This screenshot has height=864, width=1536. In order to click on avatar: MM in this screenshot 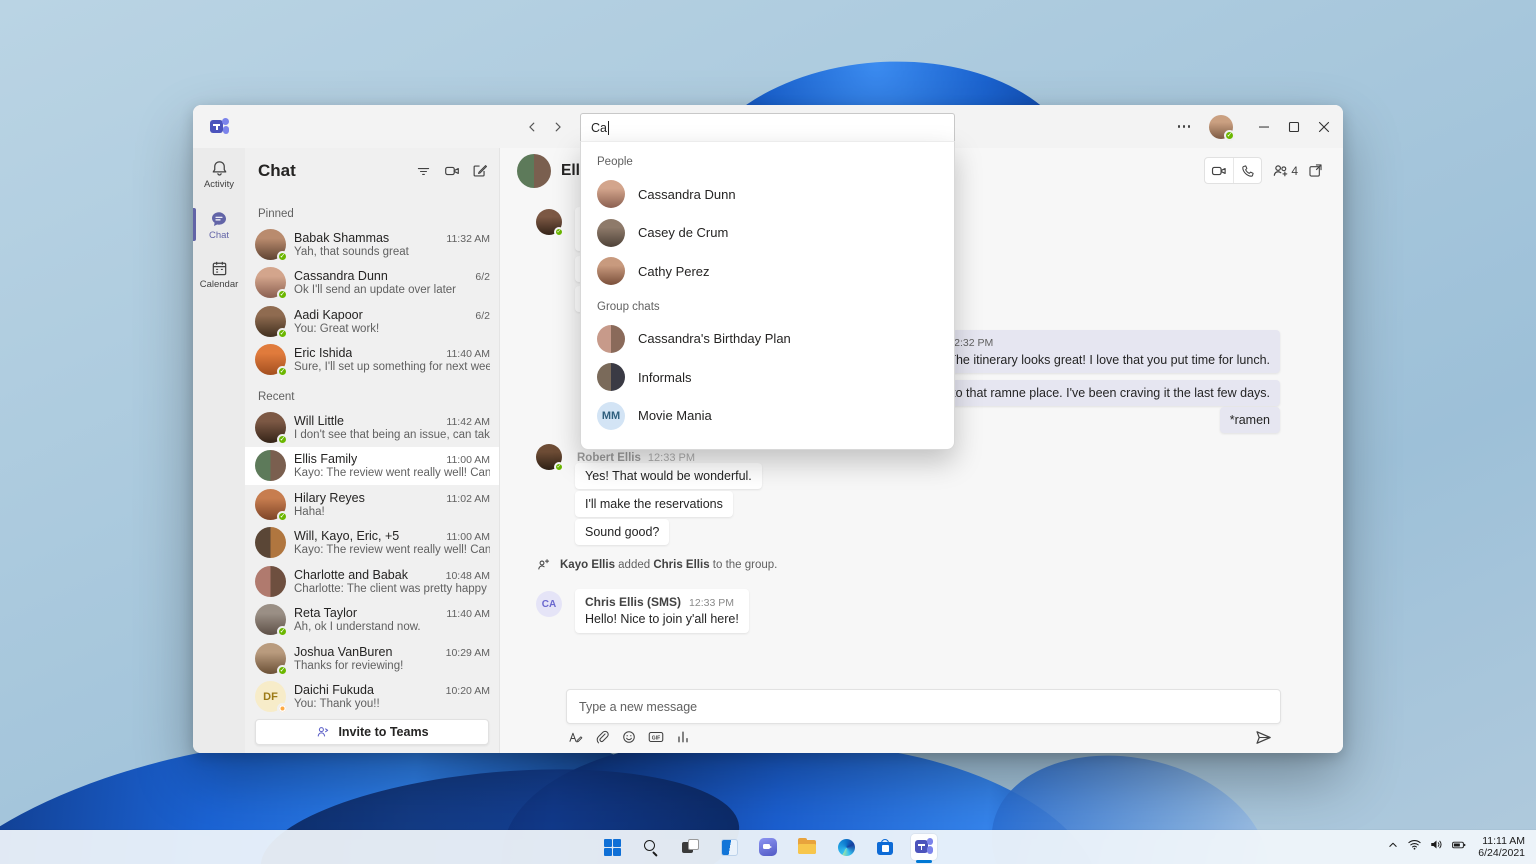, I will do `click(611, 415)`.